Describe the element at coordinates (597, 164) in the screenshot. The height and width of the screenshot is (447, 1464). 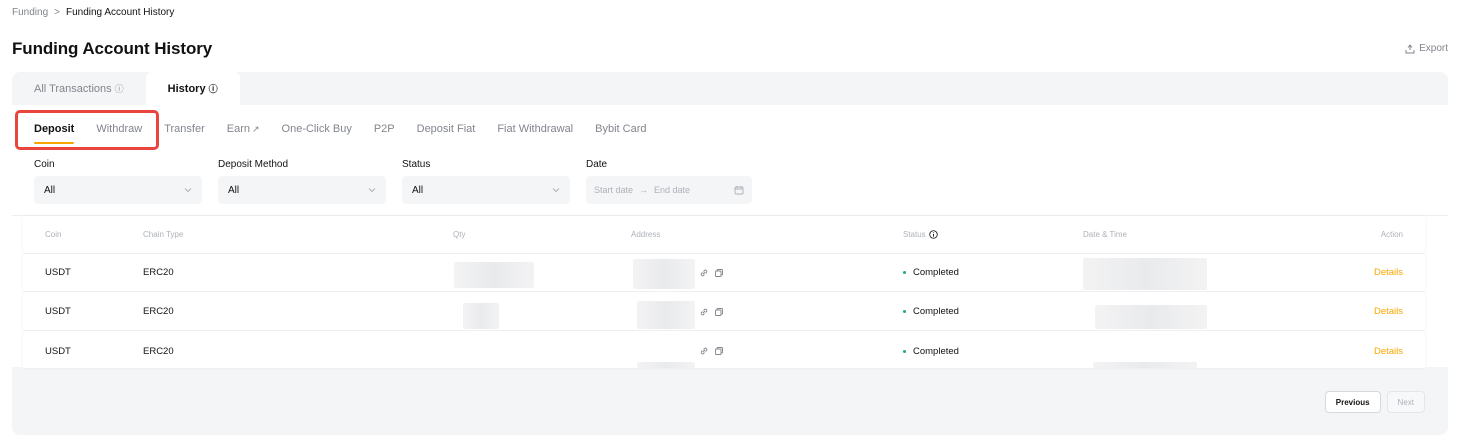
I see `date-filter-label: Date` at that location.